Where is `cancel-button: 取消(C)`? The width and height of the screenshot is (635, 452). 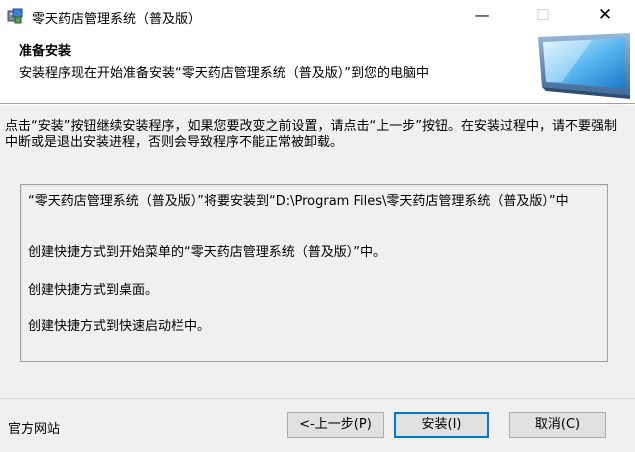 cancel-button: 取消(C) is located at coordinates (557, 425).